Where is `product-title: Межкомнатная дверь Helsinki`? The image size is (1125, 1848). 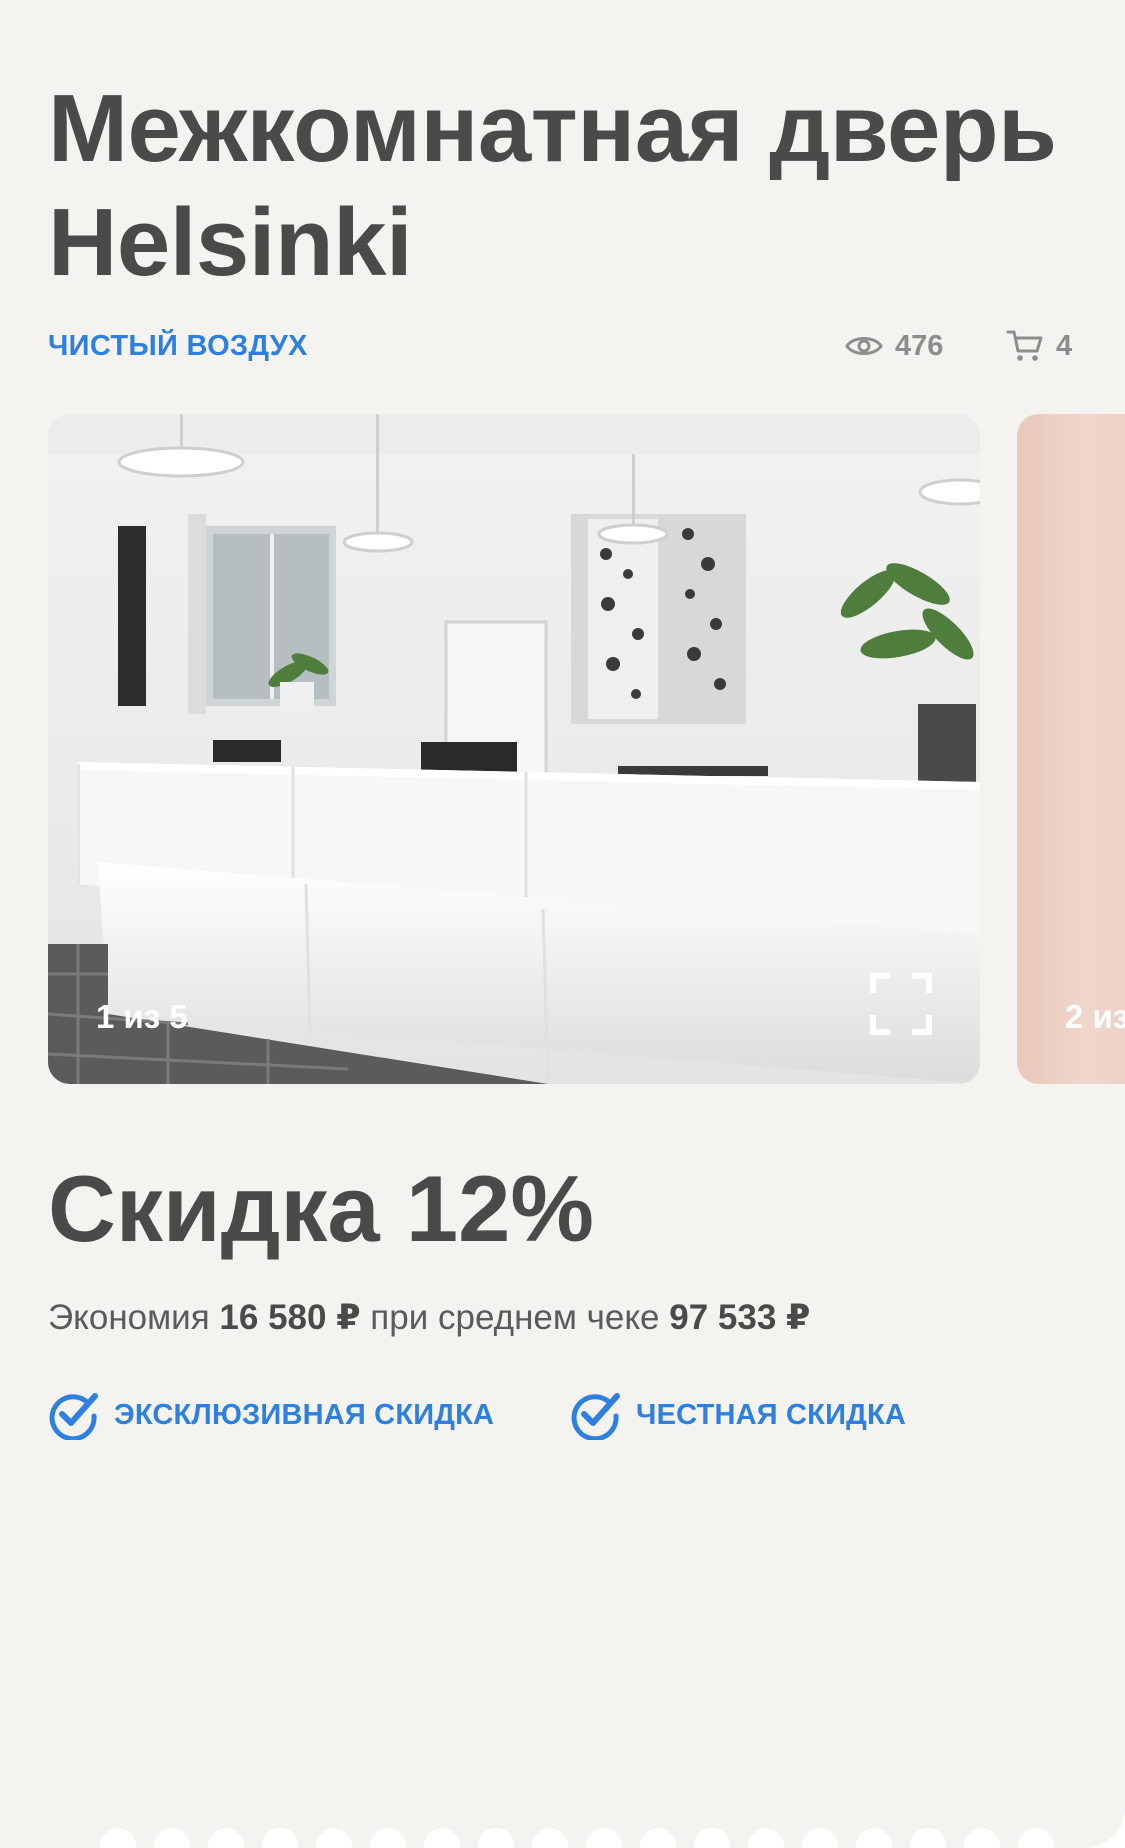 product-title: Межкомнатная дверь Helsinki is located at coordinates (552, 185).